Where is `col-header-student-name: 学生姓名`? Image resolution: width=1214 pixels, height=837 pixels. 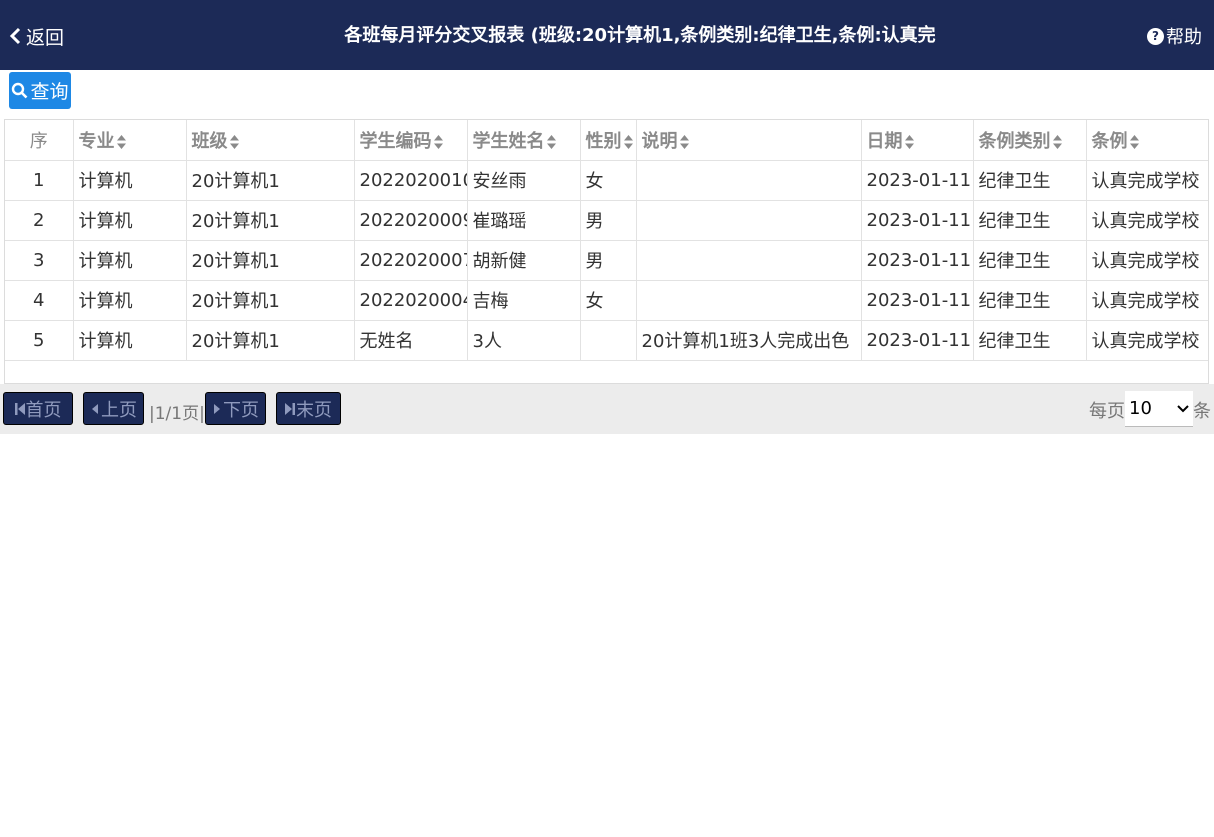 col-header-student-name: 学生姓名 is located at coordinates (524, 140).